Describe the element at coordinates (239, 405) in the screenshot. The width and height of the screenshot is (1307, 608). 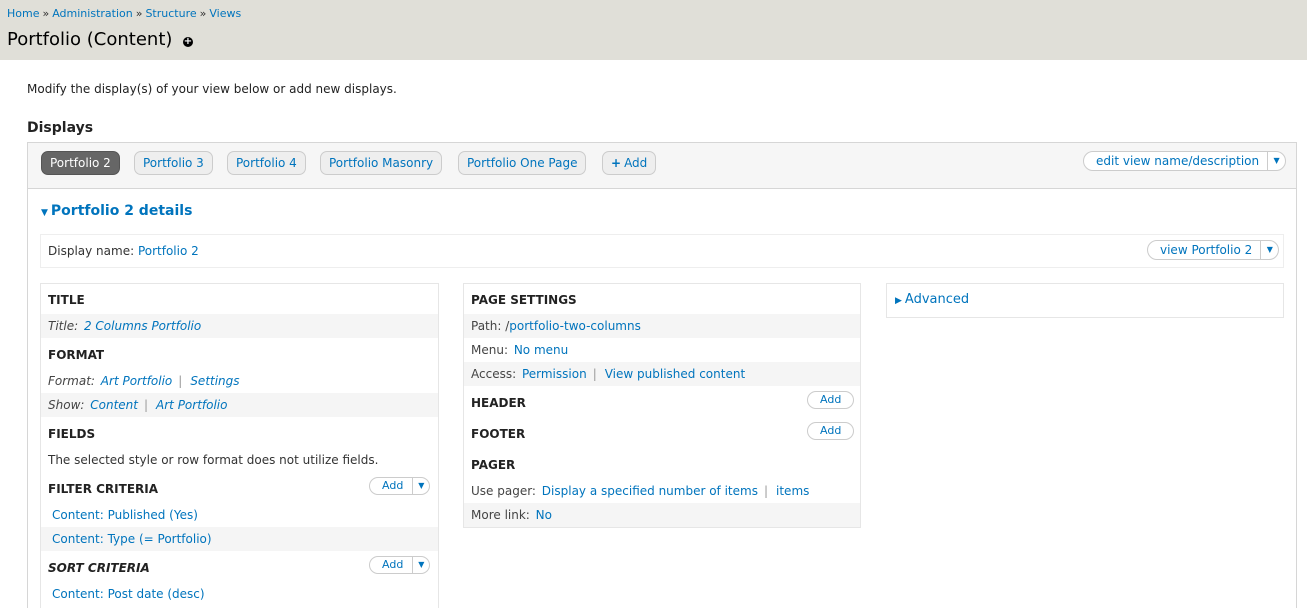
I see `show-row: Show: Content | Art Portfolio` at that location.